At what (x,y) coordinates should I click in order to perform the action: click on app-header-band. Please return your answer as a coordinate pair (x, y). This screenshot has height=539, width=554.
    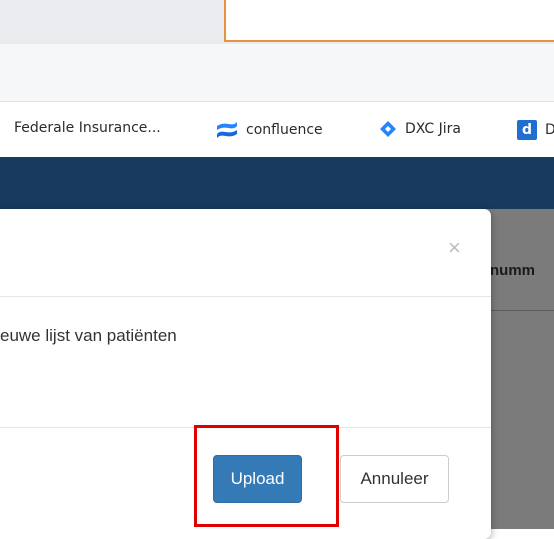
    Looking at the image, I should click on (277, 183).